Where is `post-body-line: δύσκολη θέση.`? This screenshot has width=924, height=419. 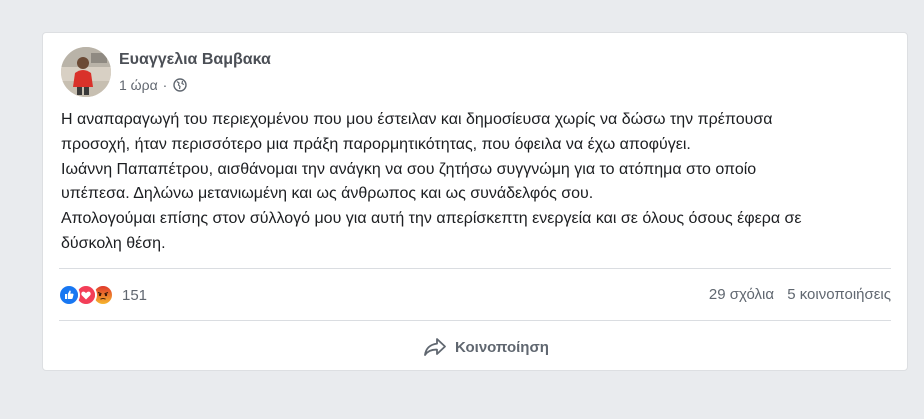
post-body-line: δύσκολη θέση. is located at coordinates (113, 243).